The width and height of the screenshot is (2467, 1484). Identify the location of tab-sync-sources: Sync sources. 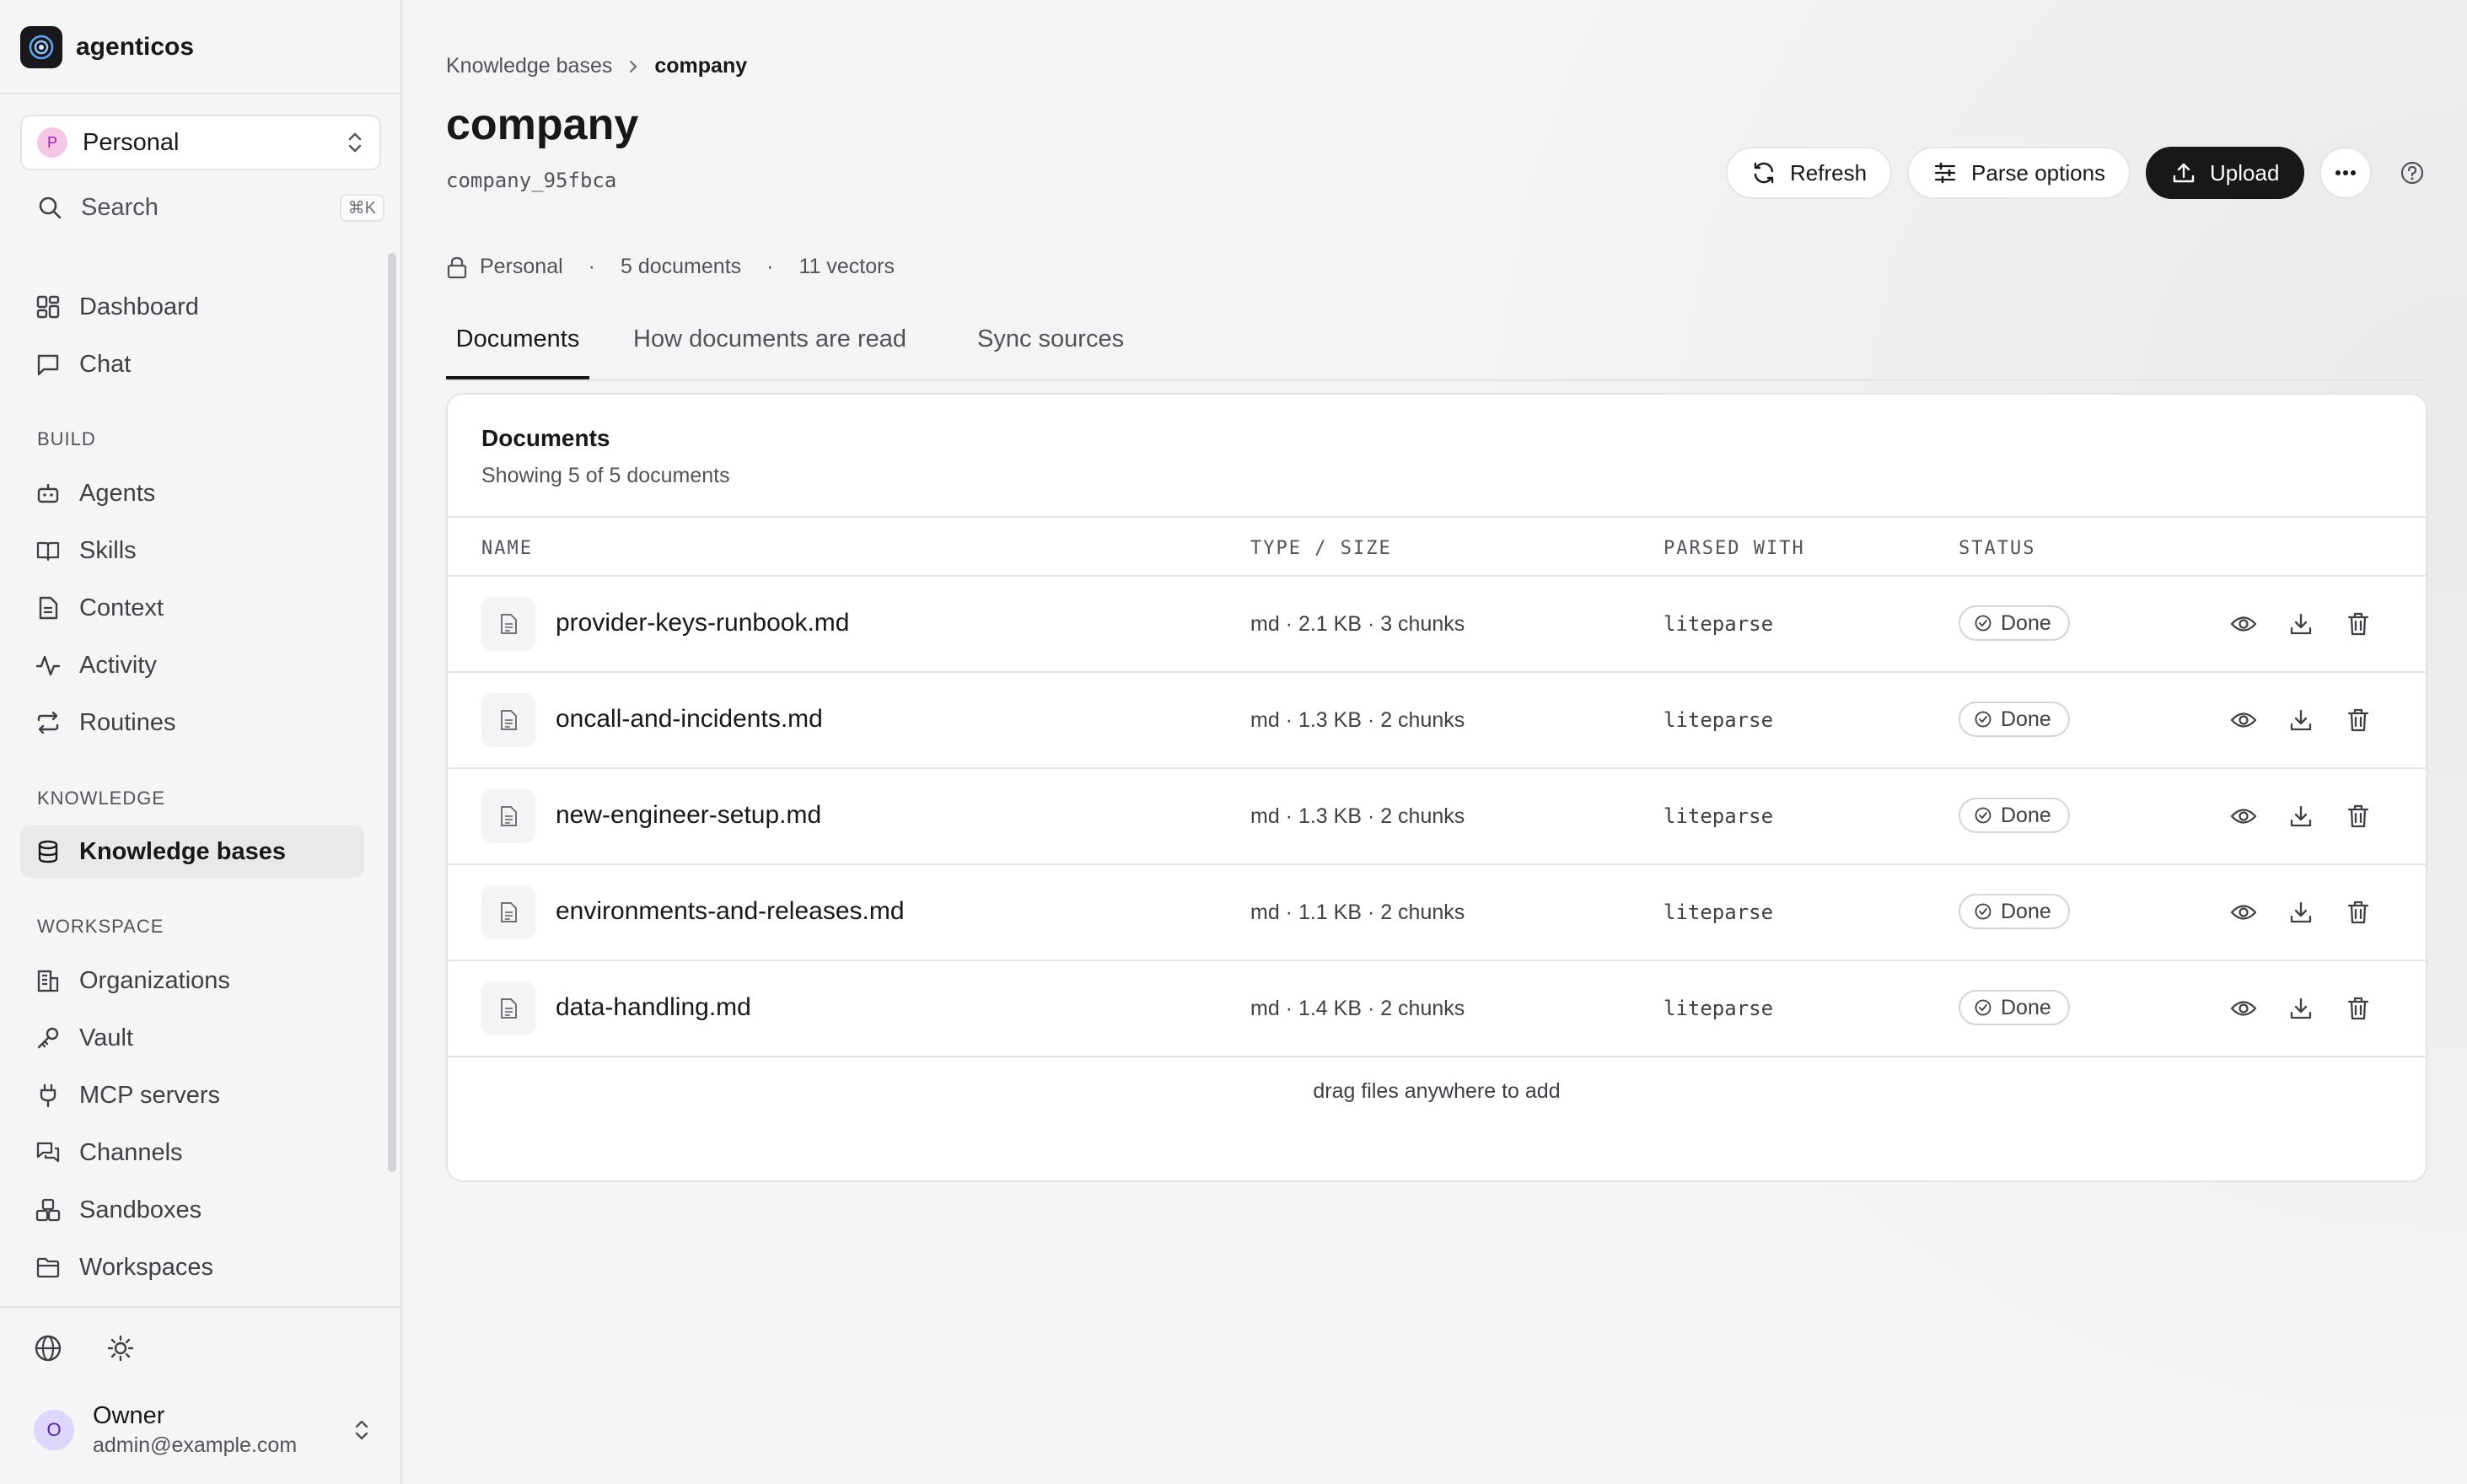
(1050, 349).